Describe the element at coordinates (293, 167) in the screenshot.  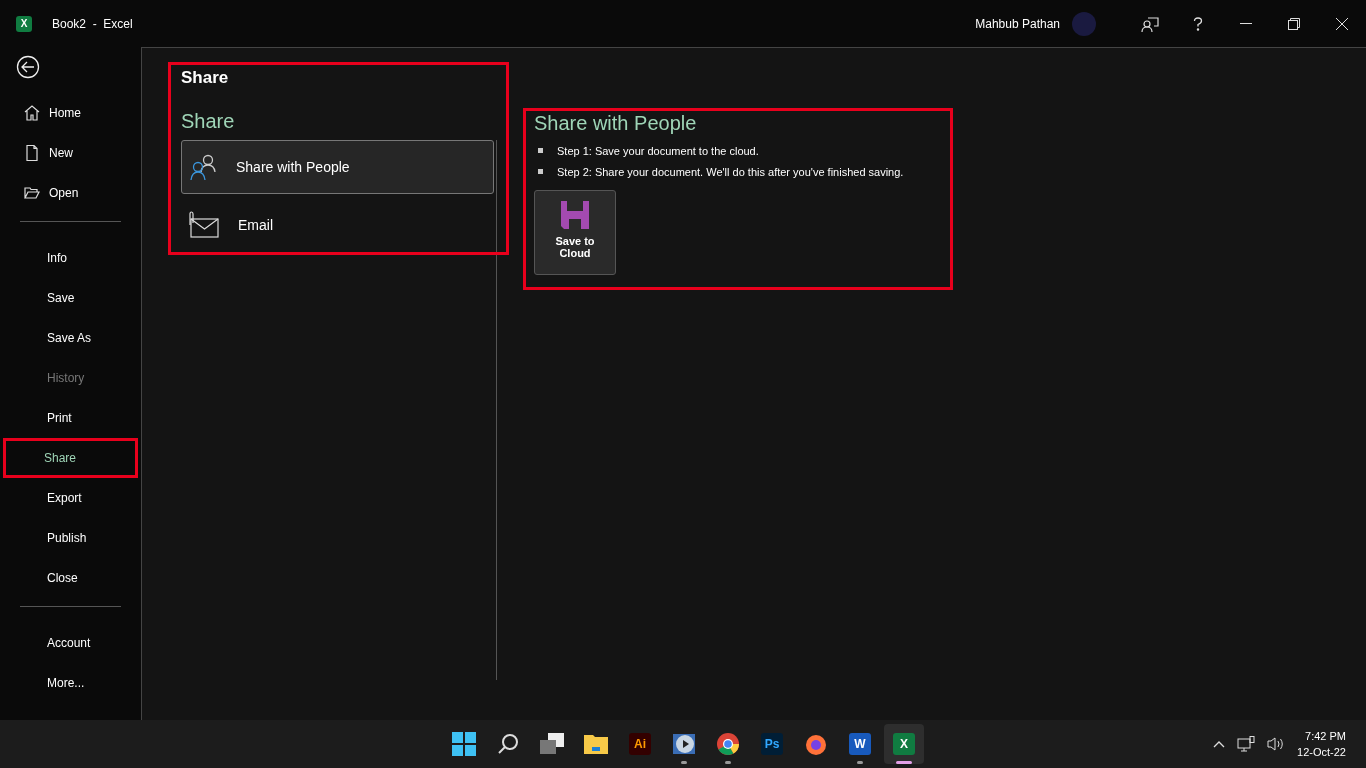
I see `option-label: Share with People` at that location.